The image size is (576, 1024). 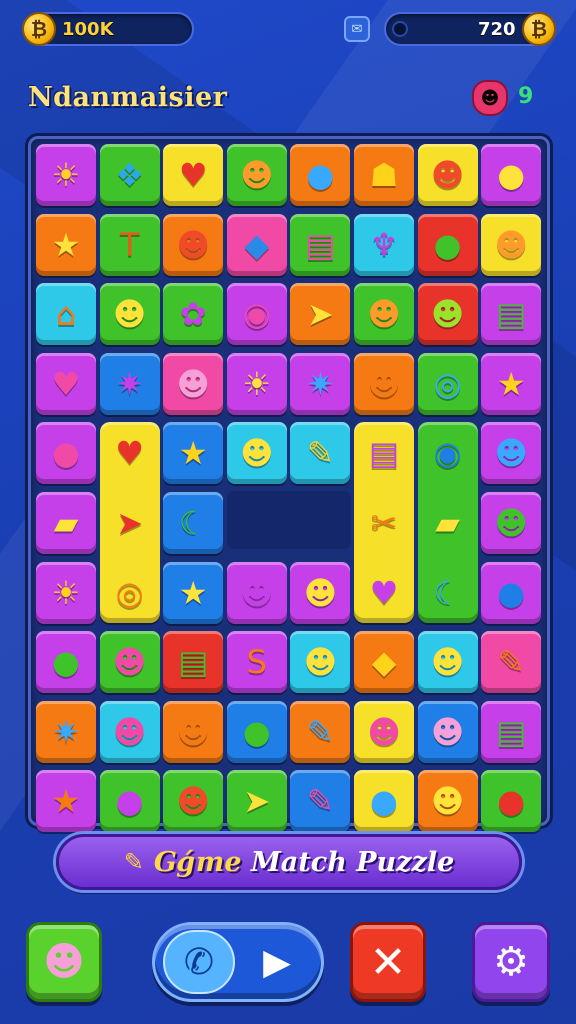 What do you see at coordinates (447, 383) in the screenshot?
I see `tile: ◎` at bounding box center [447, 383].